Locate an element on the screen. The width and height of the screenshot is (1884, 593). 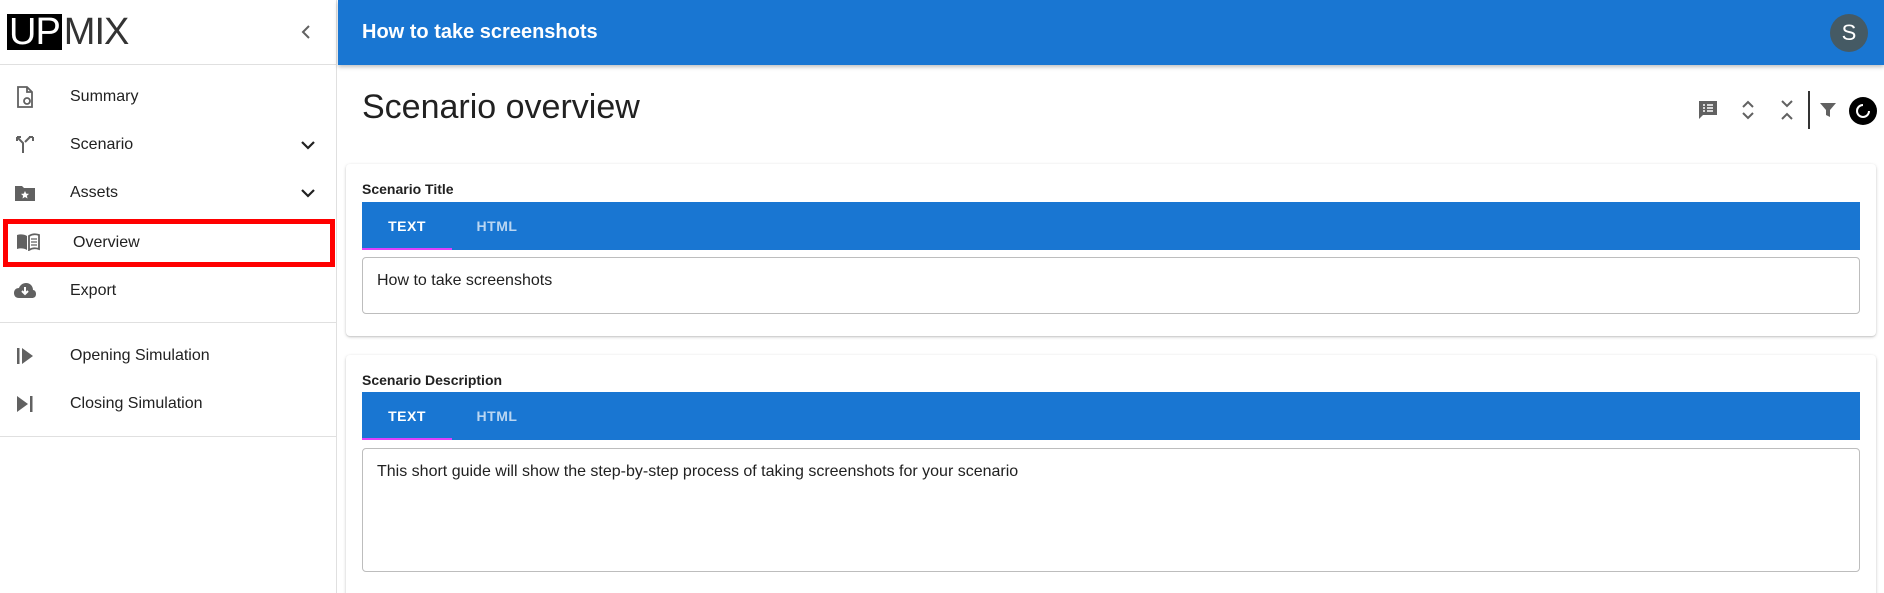
sidebar-item-label: Overview is located at coordinates (106, 242).